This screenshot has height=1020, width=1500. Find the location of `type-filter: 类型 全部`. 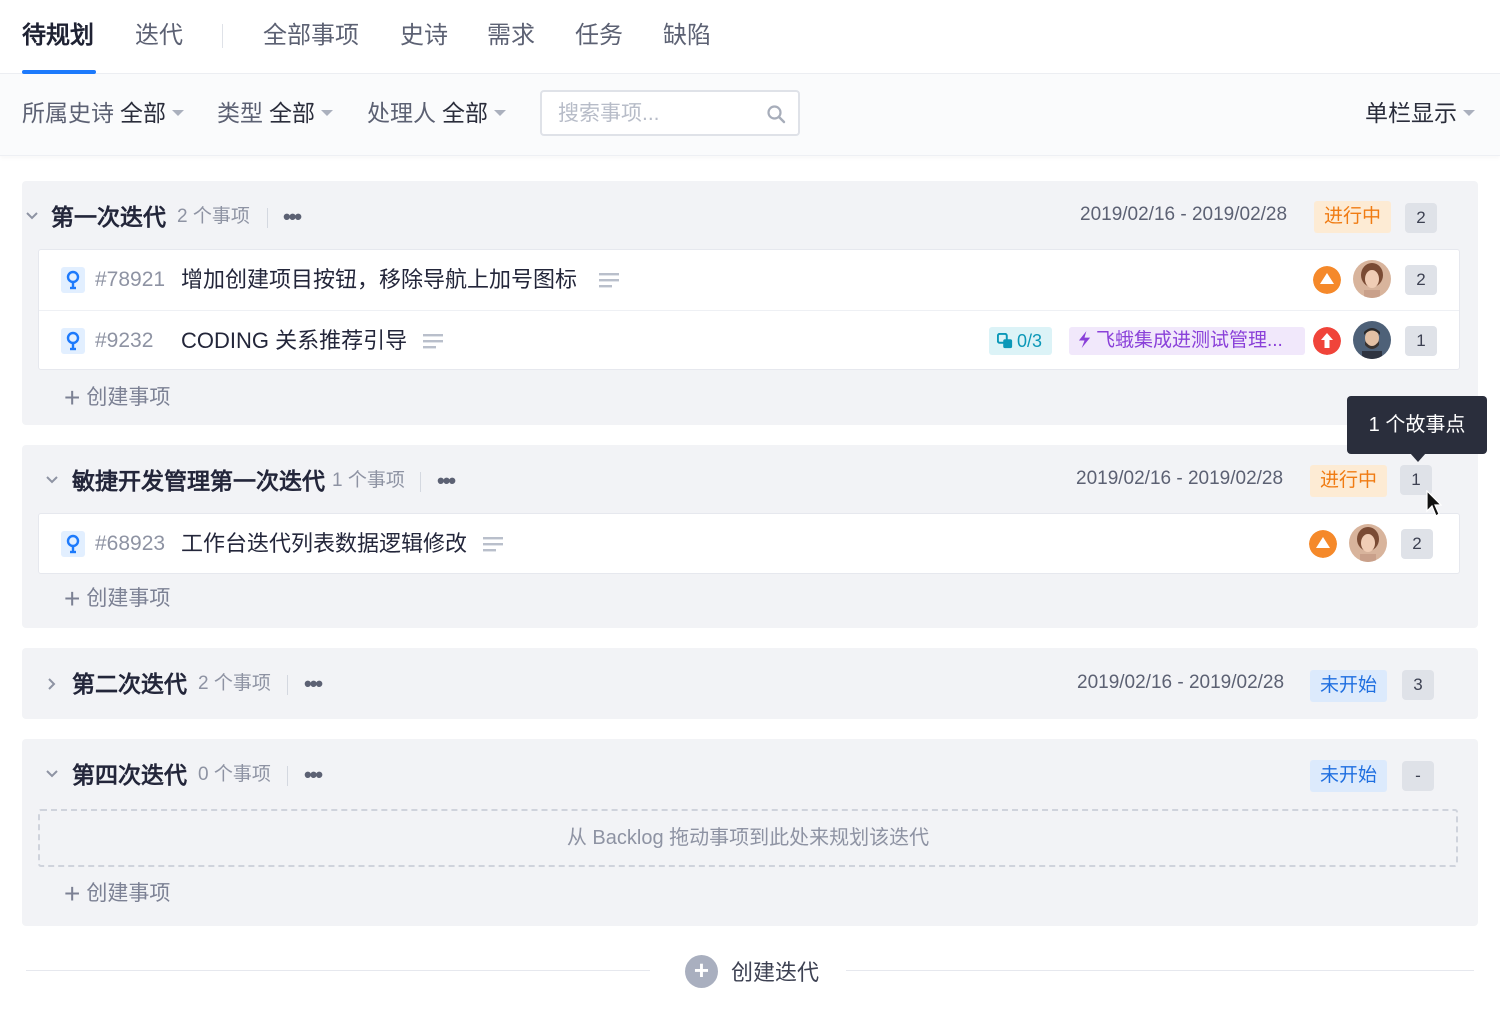

type-filter: 类型 全部 is located at coordinates (275, 113).